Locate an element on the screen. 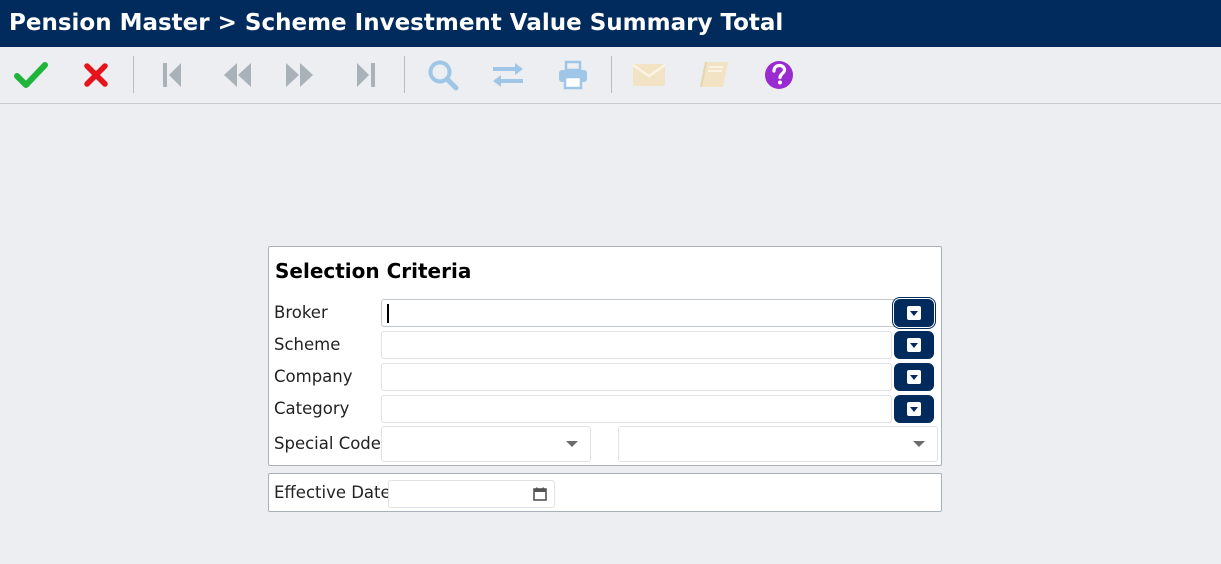  scheme-lookup-button is located at coordinates (914, 345).